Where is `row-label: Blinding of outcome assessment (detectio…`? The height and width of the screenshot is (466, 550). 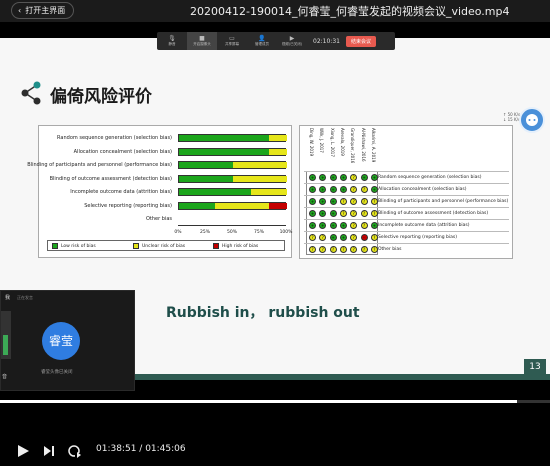
row-label: Blinding of outcome assessment (detectio… is located at coordinates (433, 213).